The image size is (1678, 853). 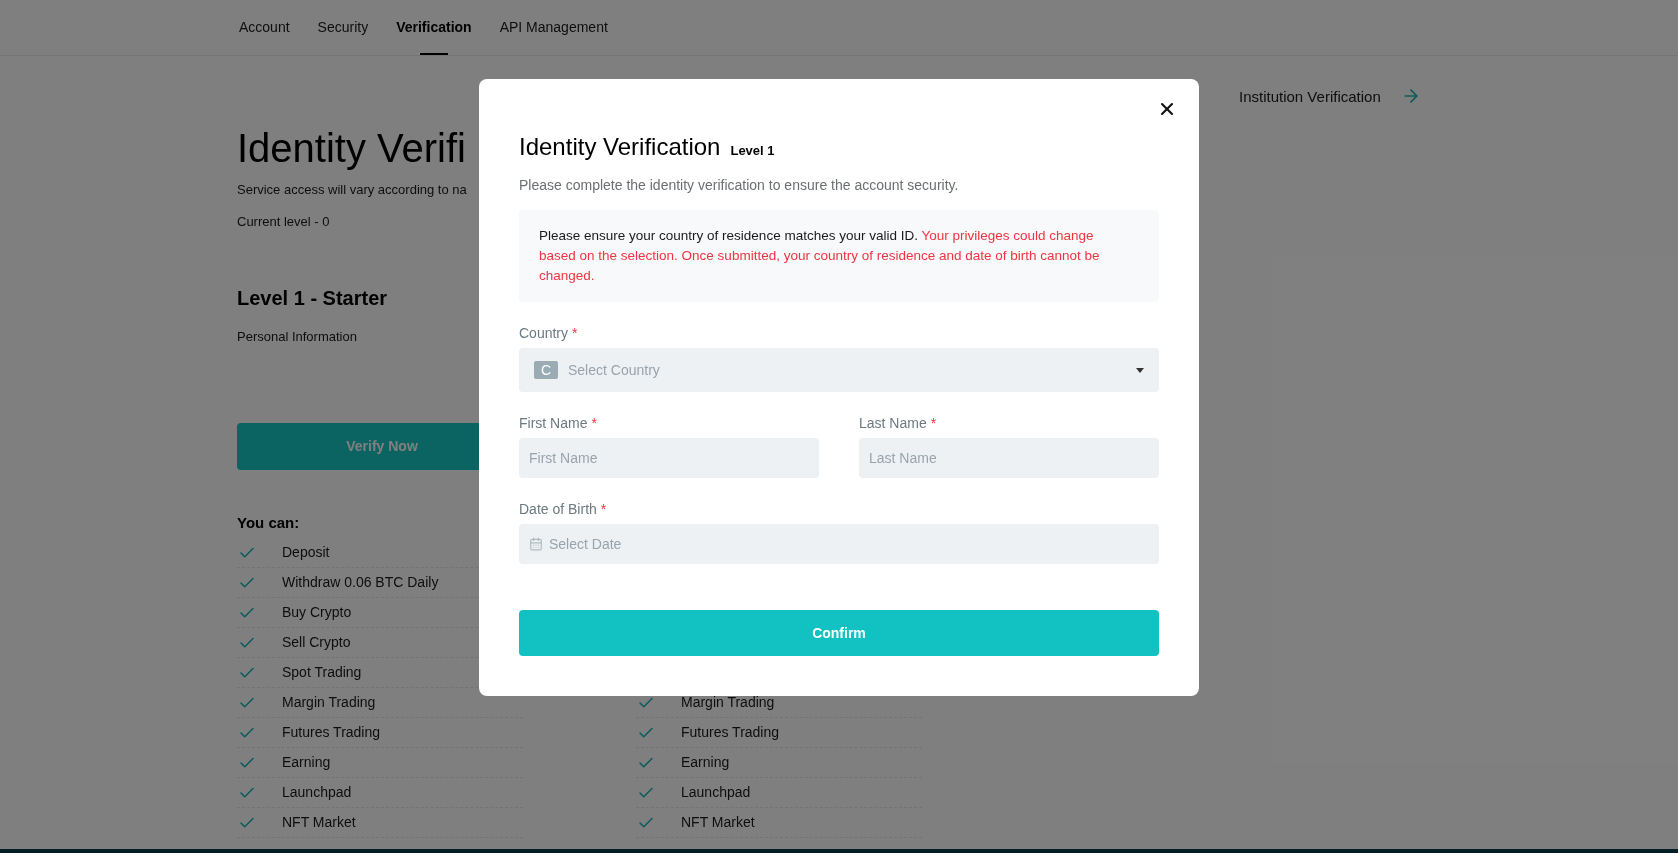 I want to click on field-label: Country, so click(x=544, y=333).